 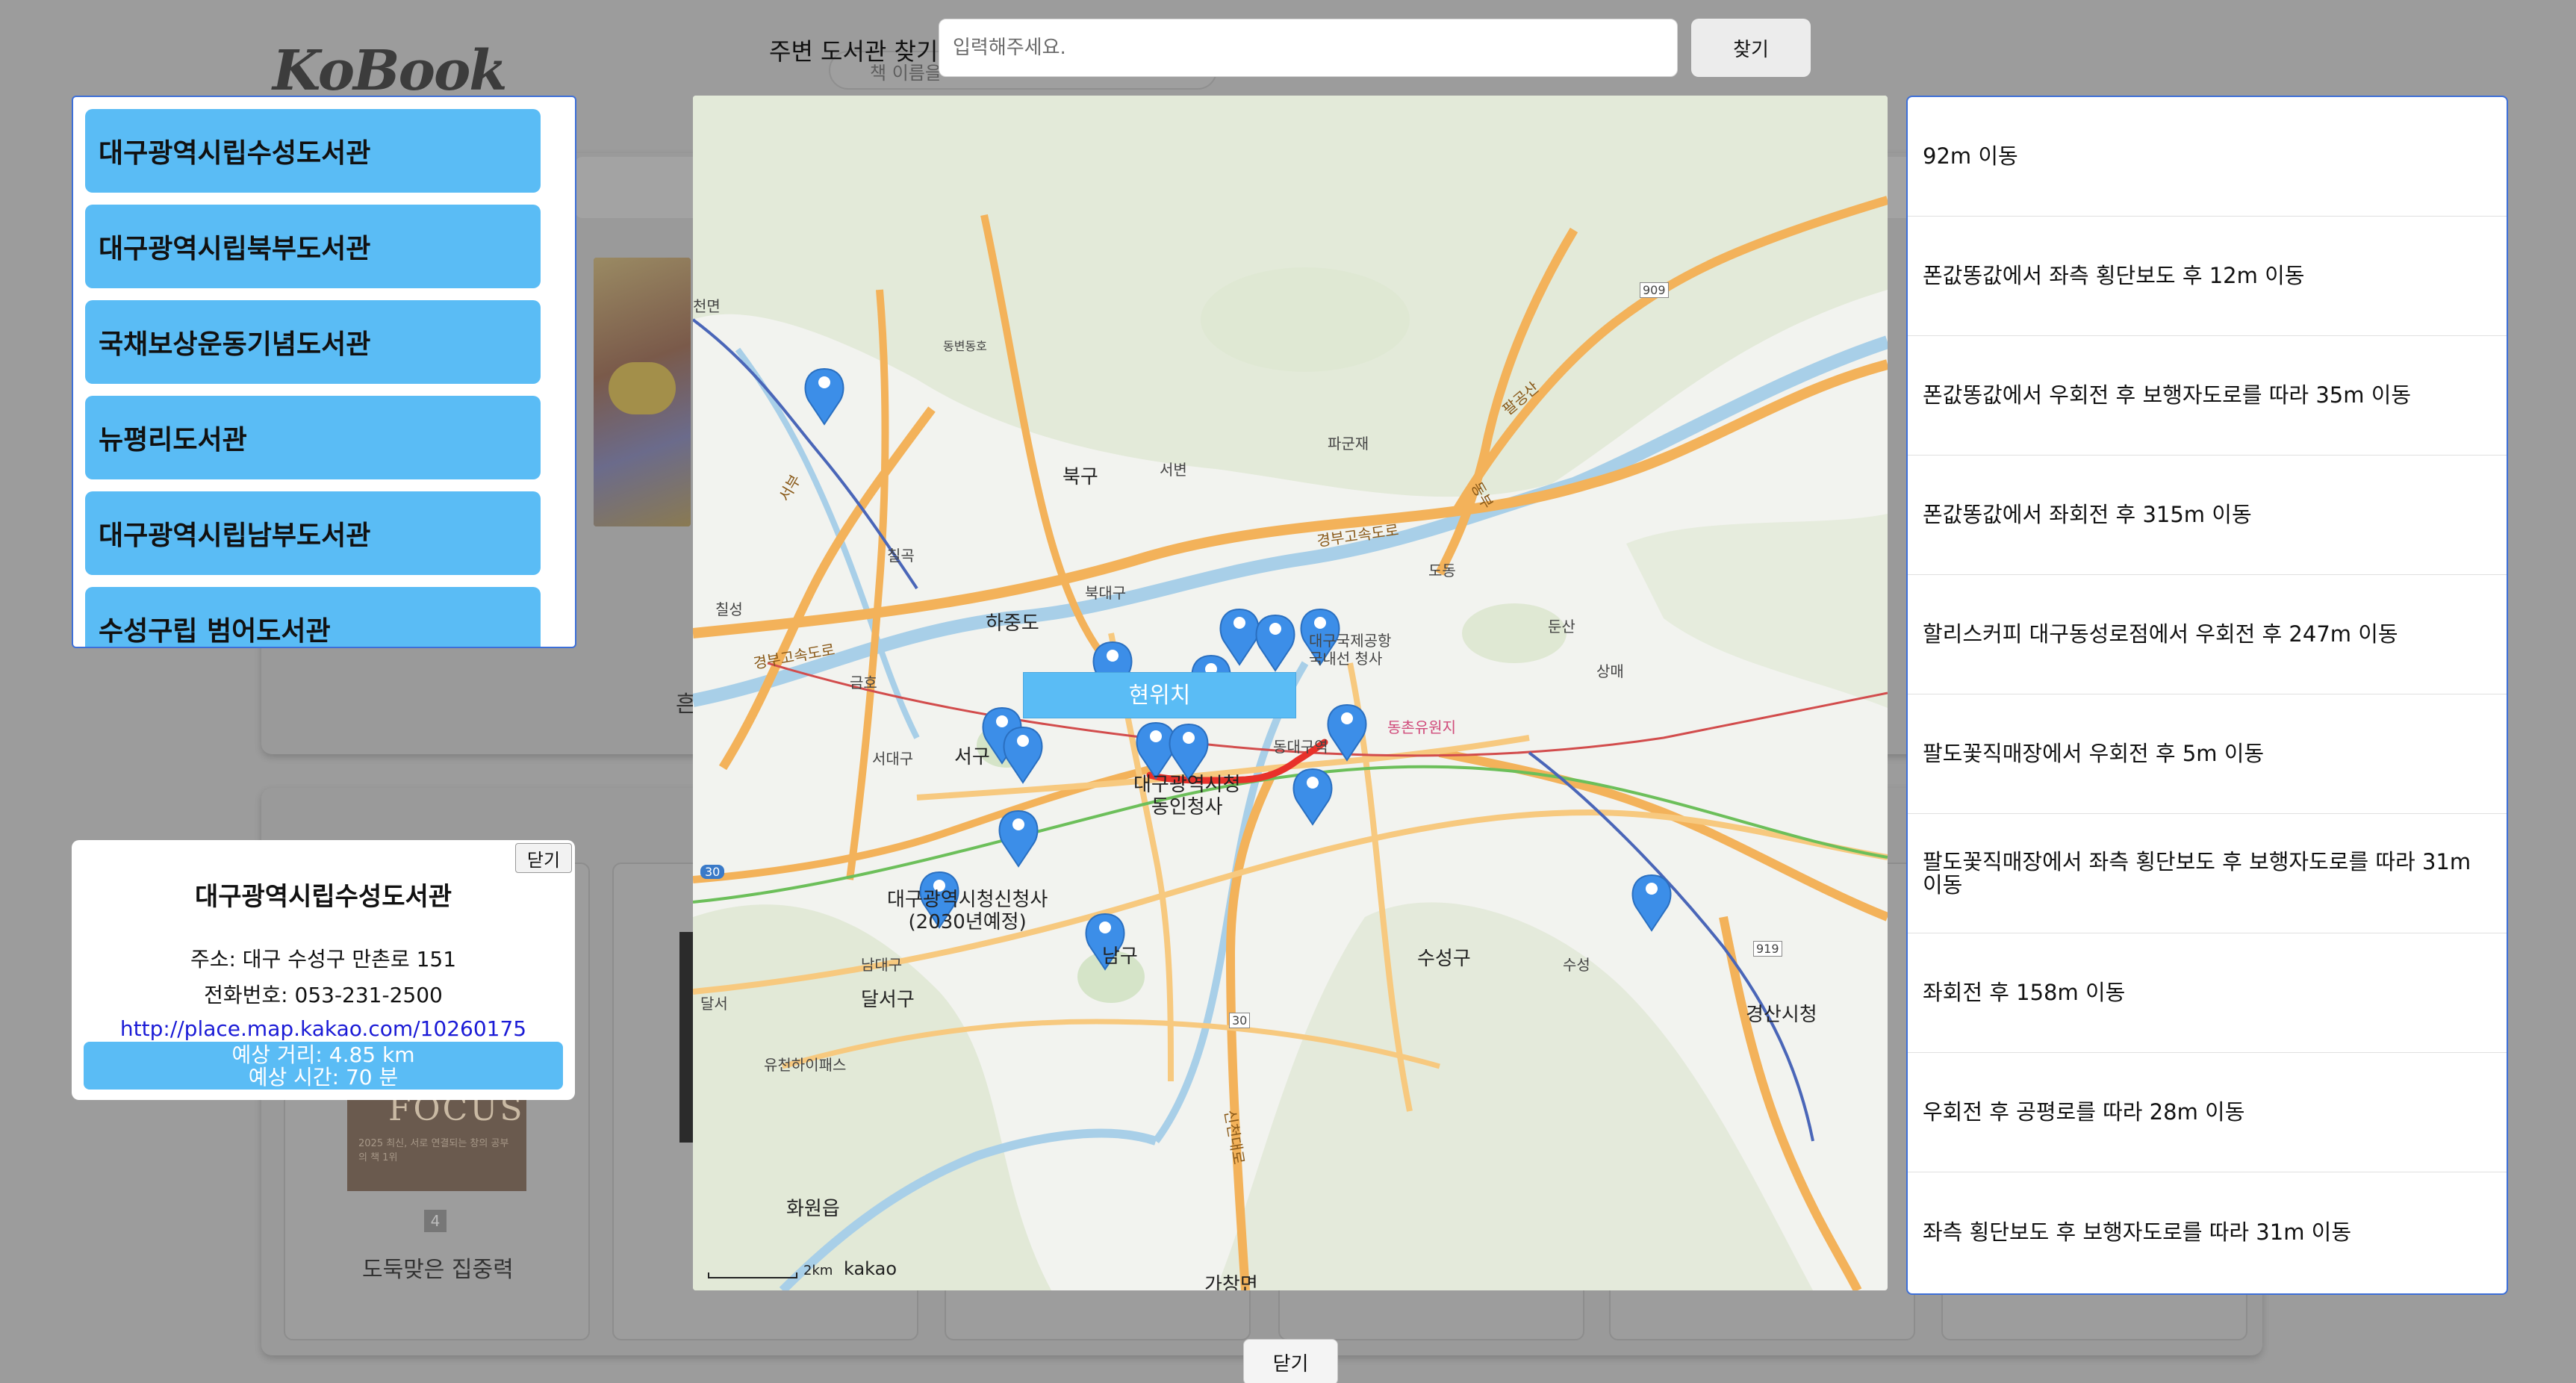 What do you see at coordinates (543, 858) in the screenshot?
I see `info-close-button: 닫기` at bounding box center [543, 858].